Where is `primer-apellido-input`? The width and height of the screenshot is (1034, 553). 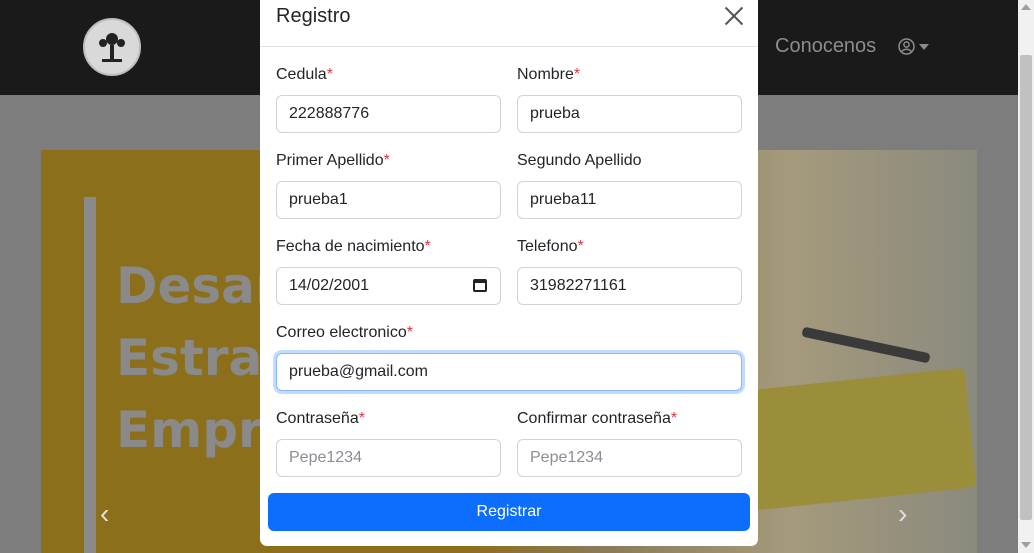
primer-apellido-input is located at coordinates (388, 200).